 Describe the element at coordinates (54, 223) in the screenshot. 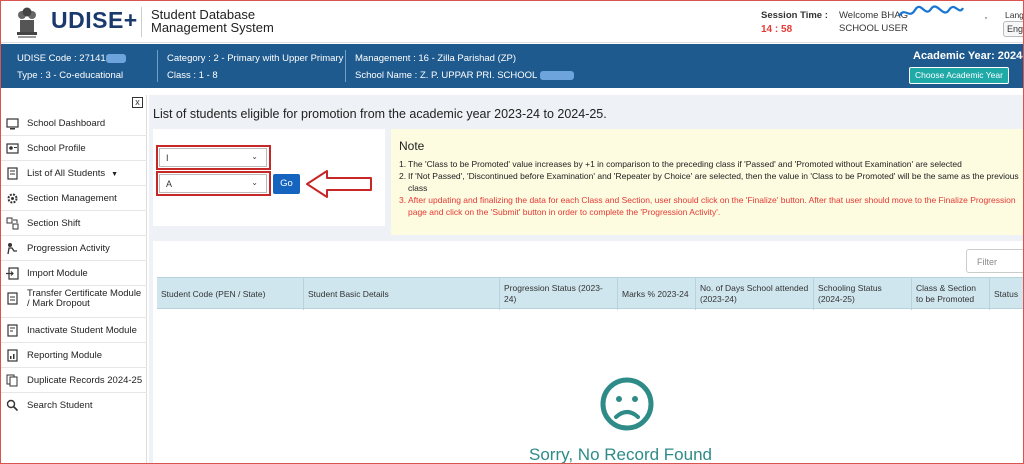

I see `sidebar-item-label: Section Shift` at that location.